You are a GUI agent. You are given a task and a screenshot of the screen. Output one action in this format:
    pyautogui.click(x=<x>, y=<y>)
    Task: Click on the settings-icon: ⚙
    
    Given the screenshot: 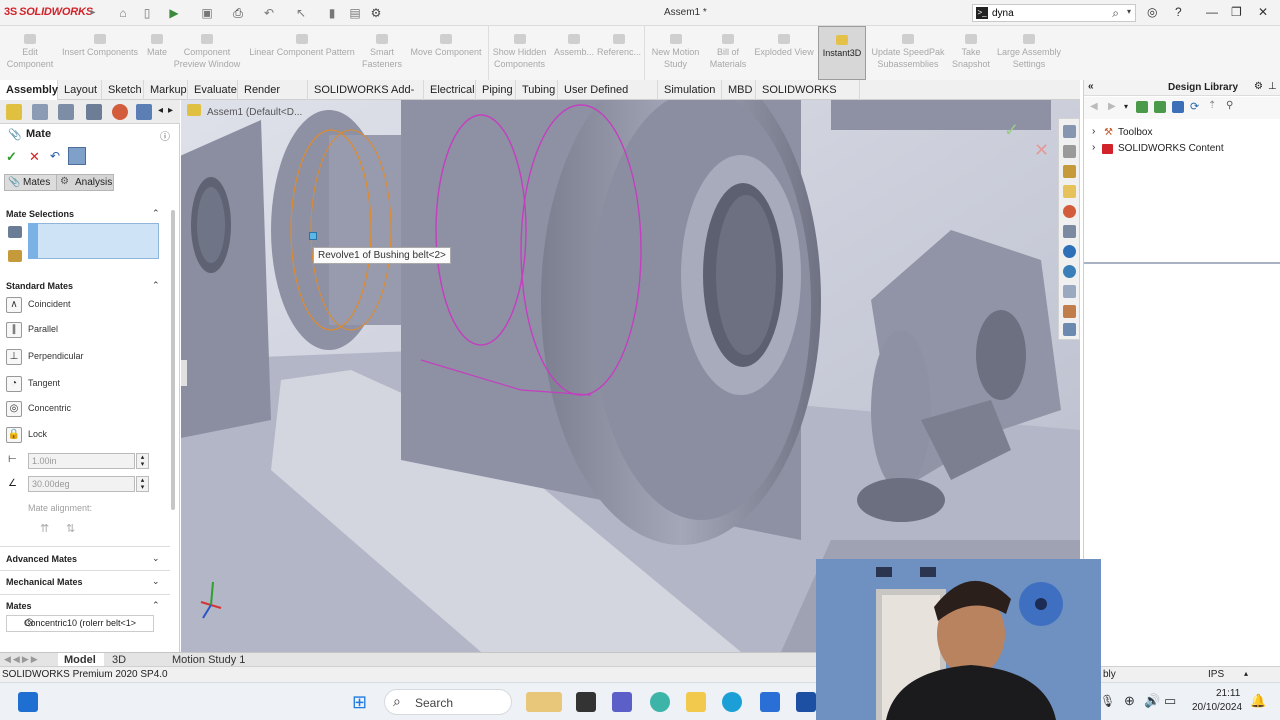 What is the action you would take?
    pyautogui.click(x=1258, y=86)
    